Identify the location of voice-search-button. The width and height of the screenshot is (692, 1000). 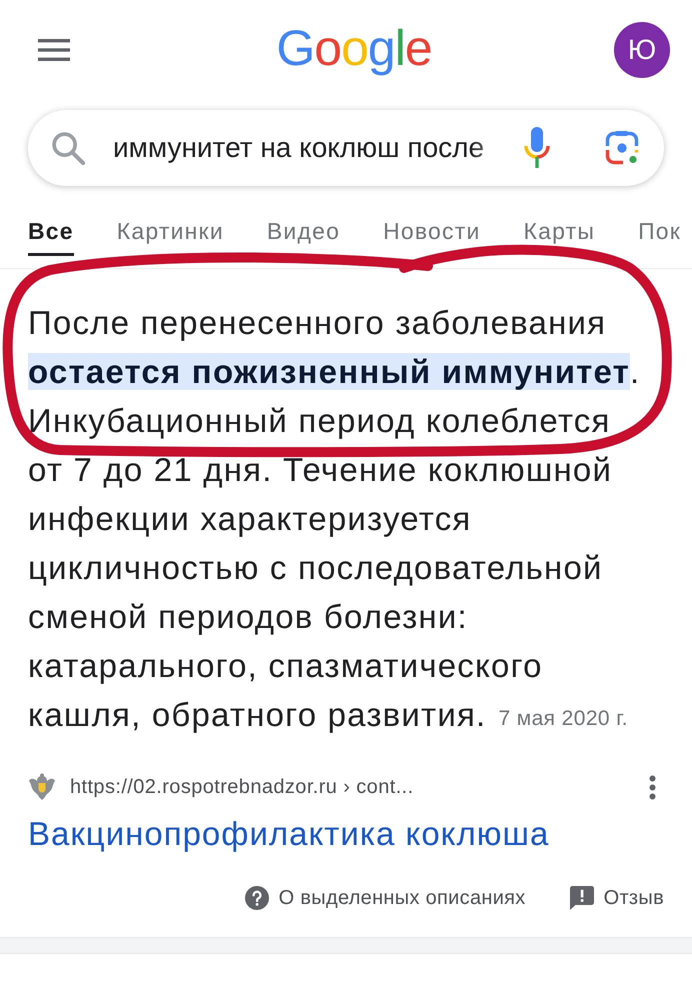
(537, 148).